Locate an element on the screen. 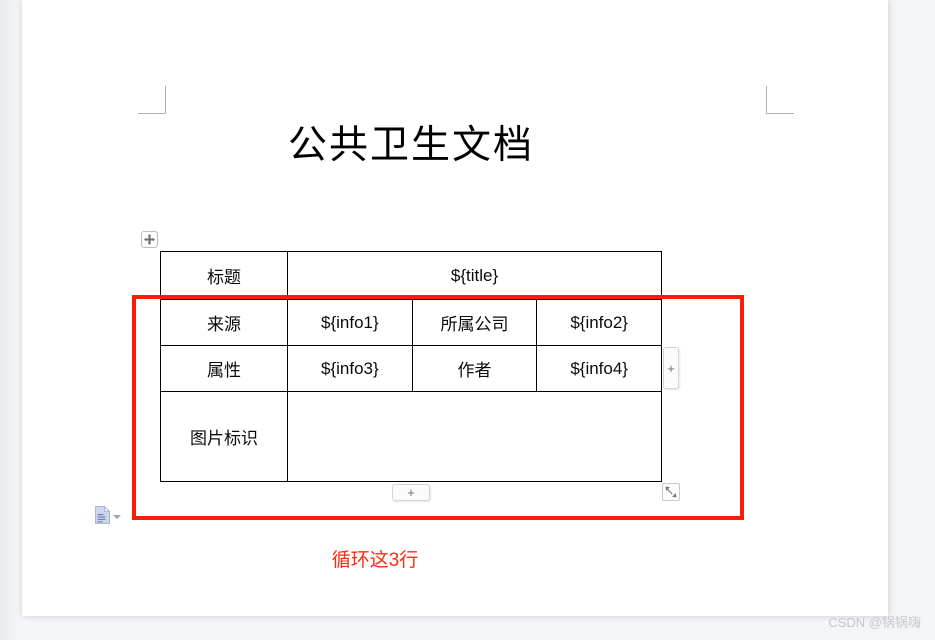 The width and height of the screenshot is (935, 640). page-title: 公共卫生文档 is located at coordinates (411, 146).